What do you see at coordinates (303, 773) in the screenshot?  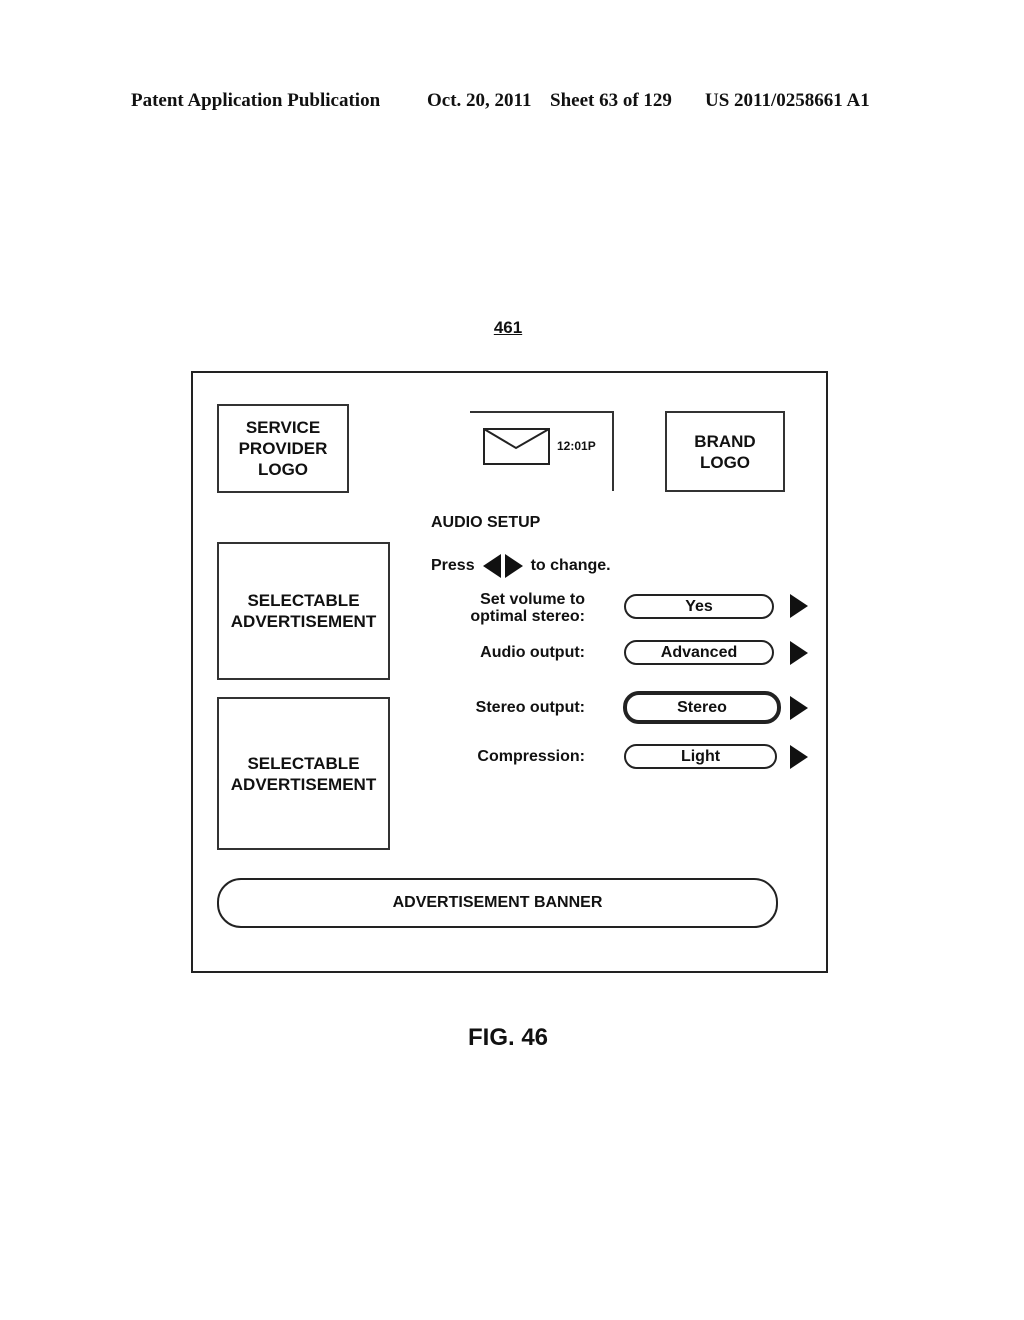 I see `selectable-advertisement-2: SELECTABLE ADVERTISEMENT` at bounding box center [303, 773].